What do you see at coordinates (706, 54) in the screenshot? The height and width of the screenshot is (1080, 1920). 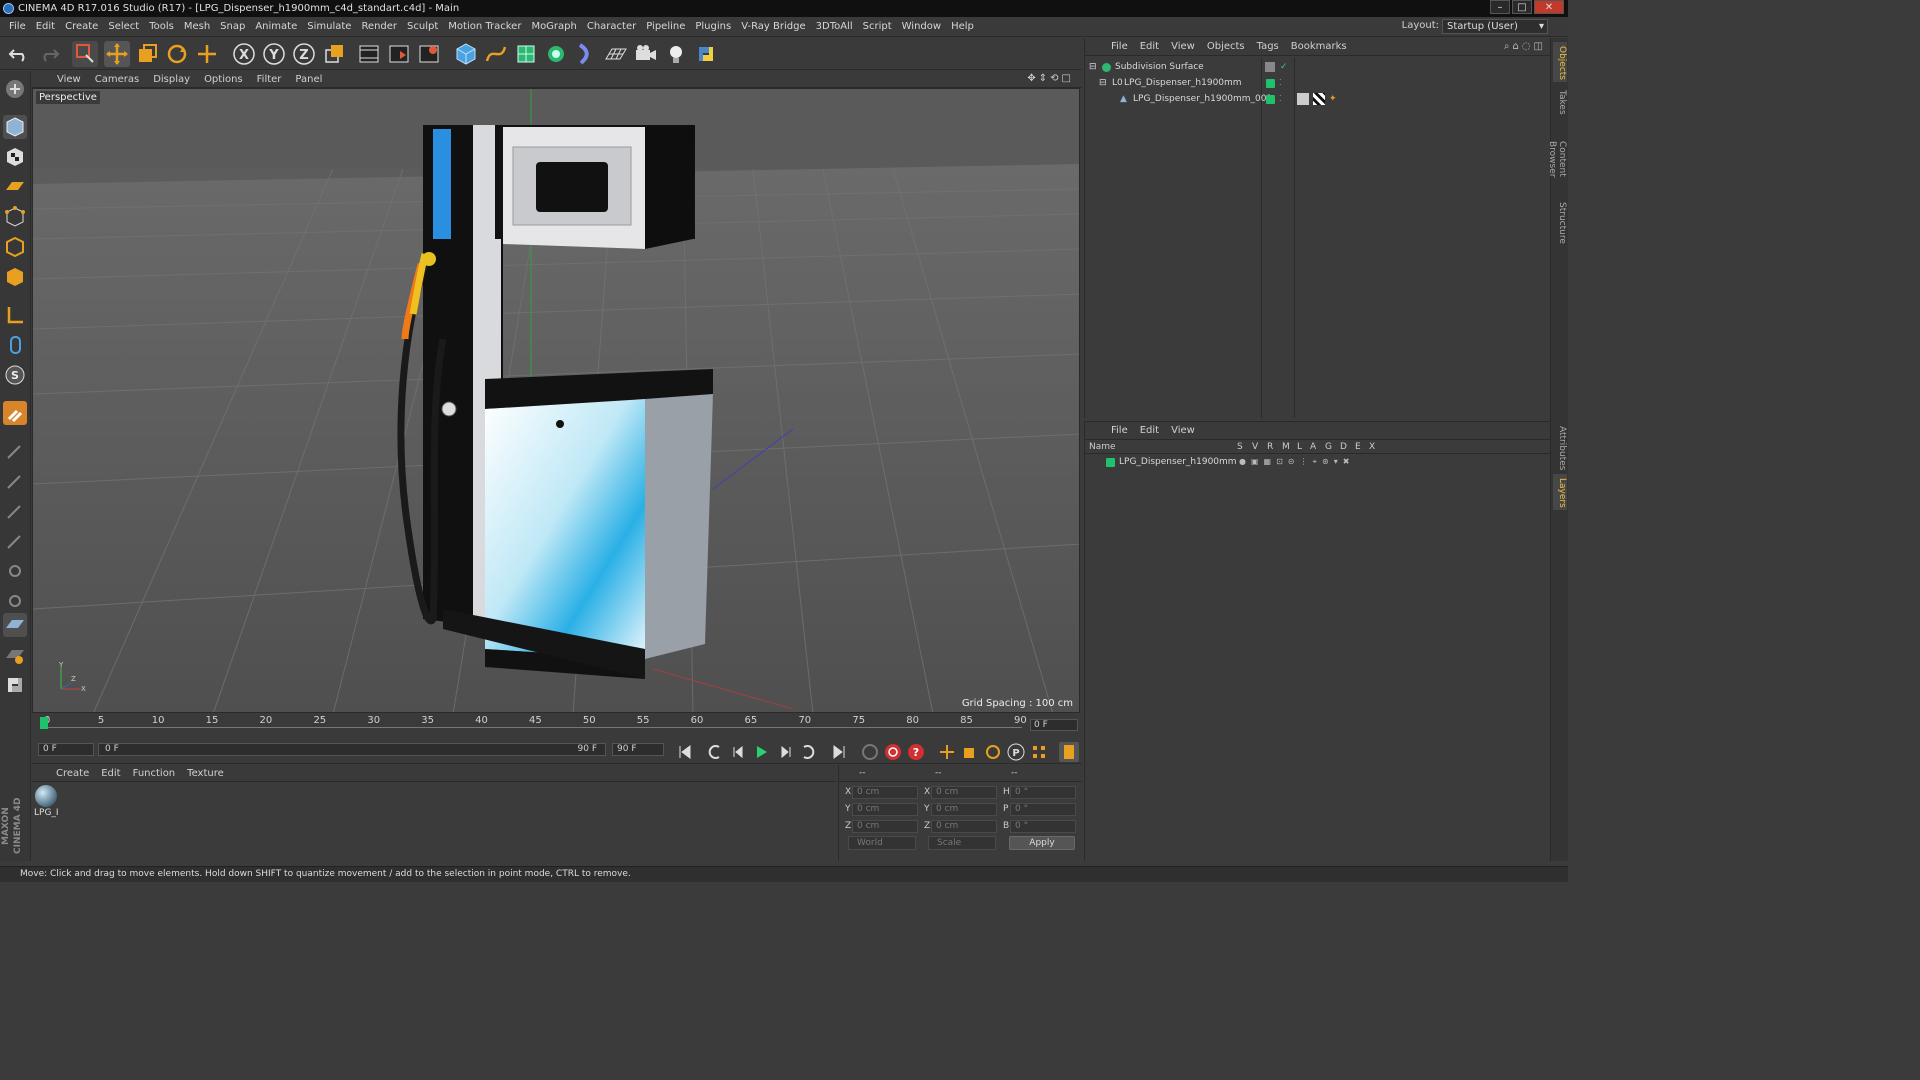 I see `python-icon` at bounding box center [706, 54].